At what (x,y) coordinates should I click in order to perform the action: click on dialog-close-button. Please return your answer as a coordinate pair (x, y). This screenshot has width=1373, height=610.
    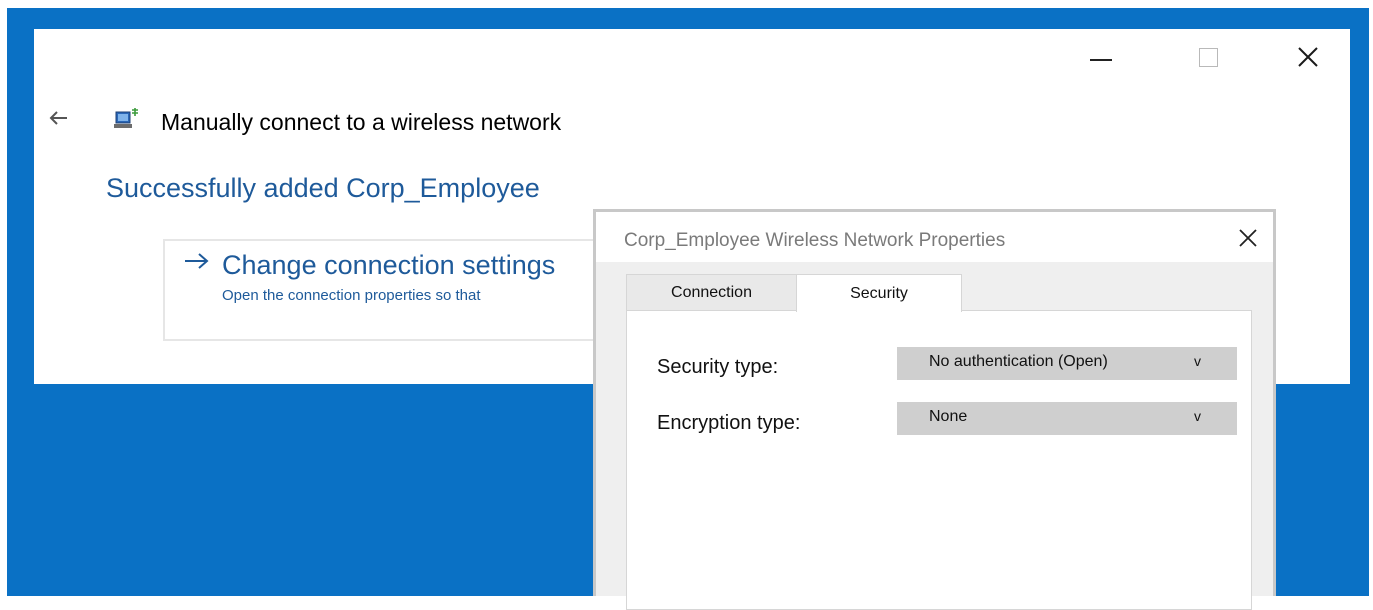
    Looking at the image, I should click on (1248, 238).